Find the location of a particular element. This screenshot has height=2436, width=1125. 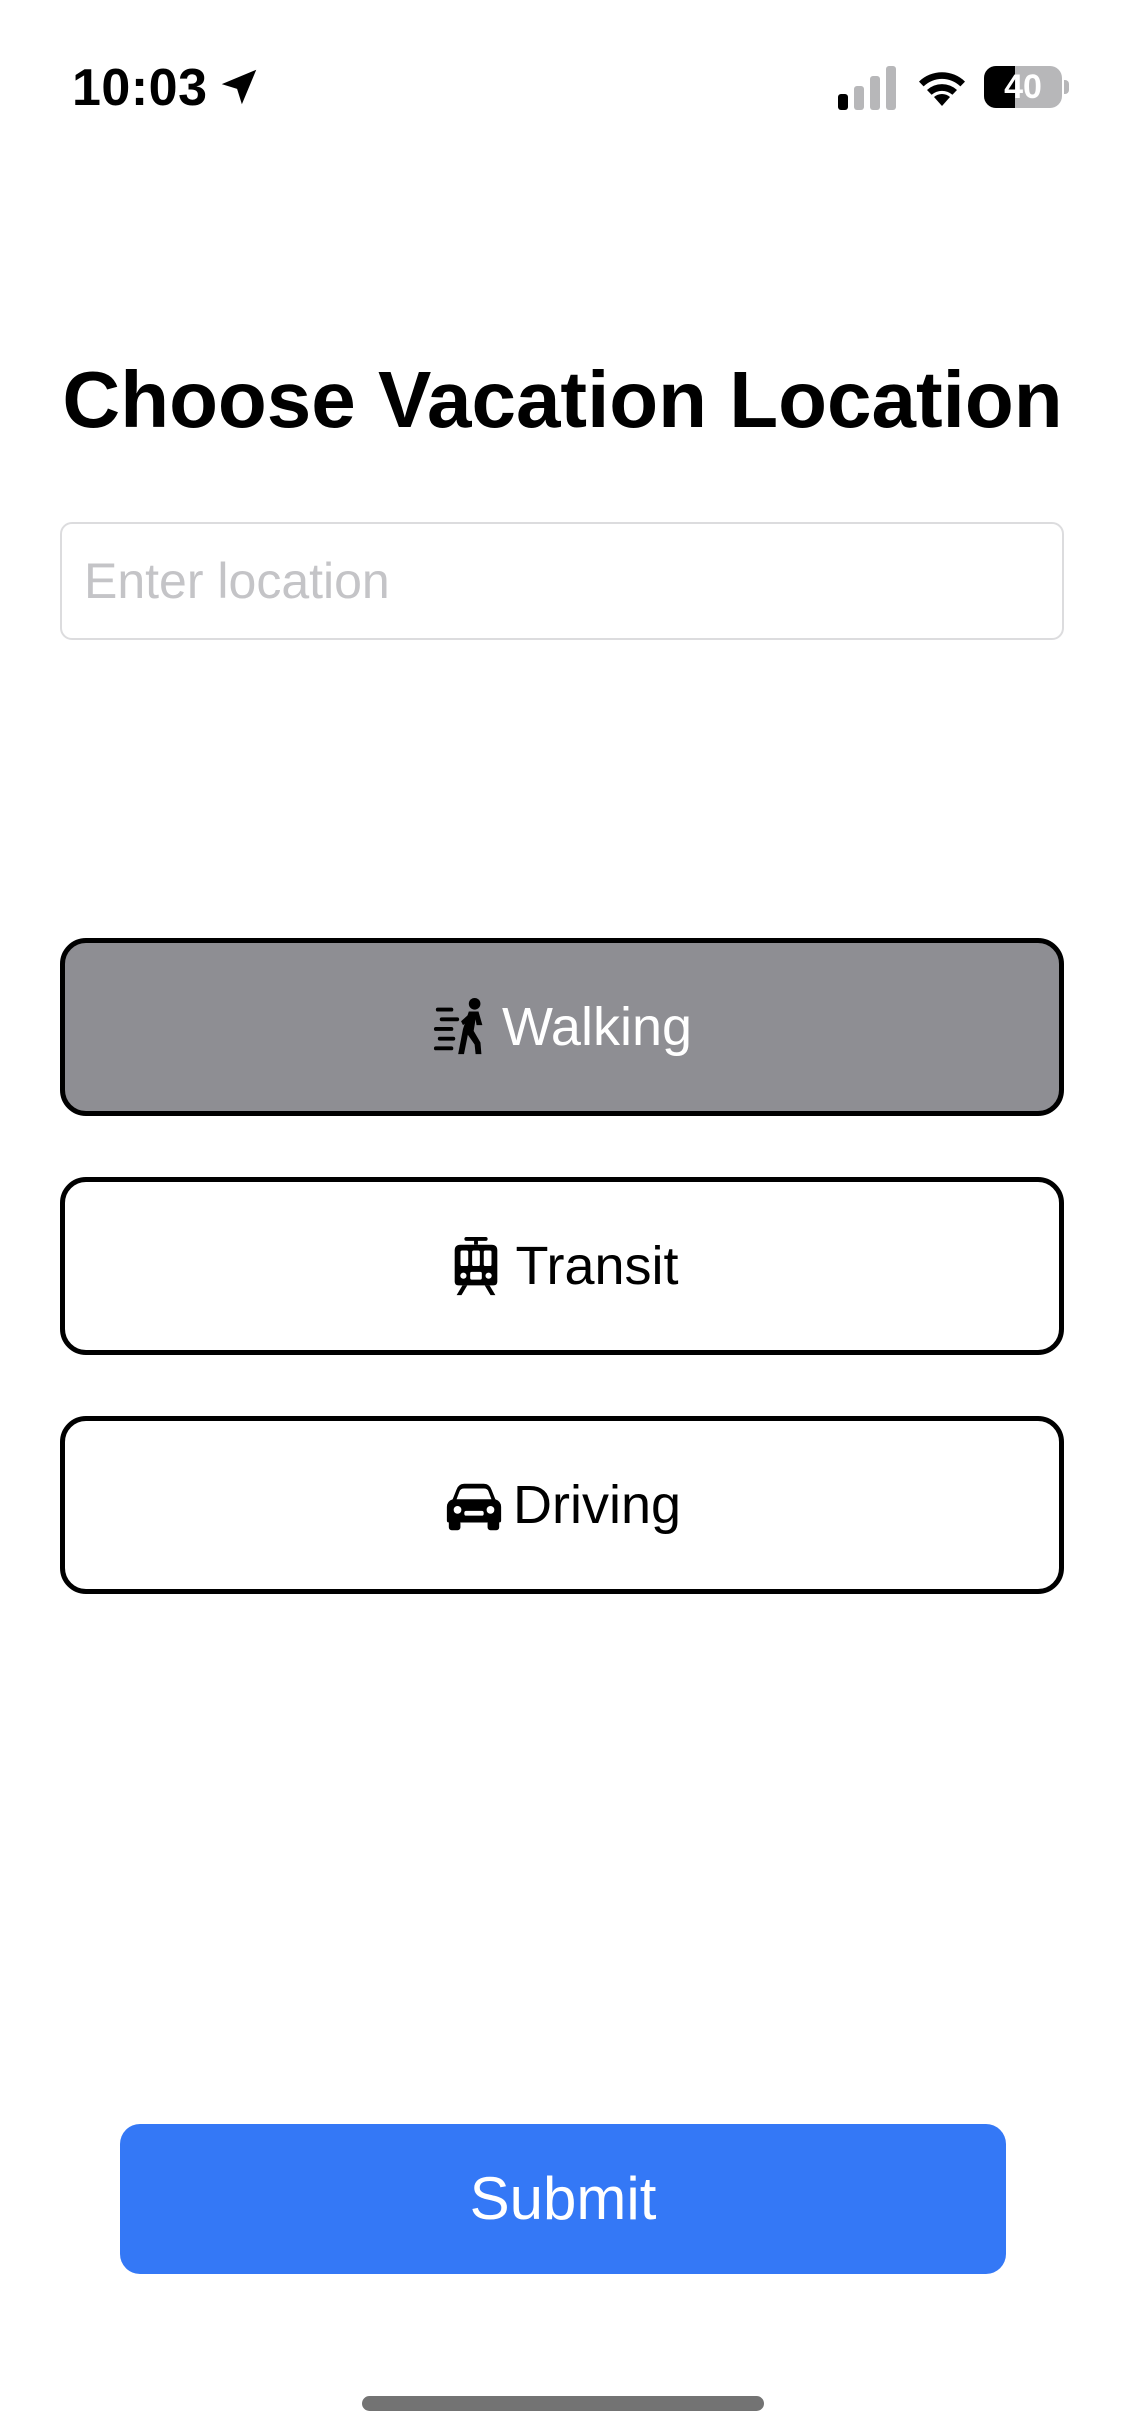

driving-mode-button: Driving is located at coordinates (562, 1505).